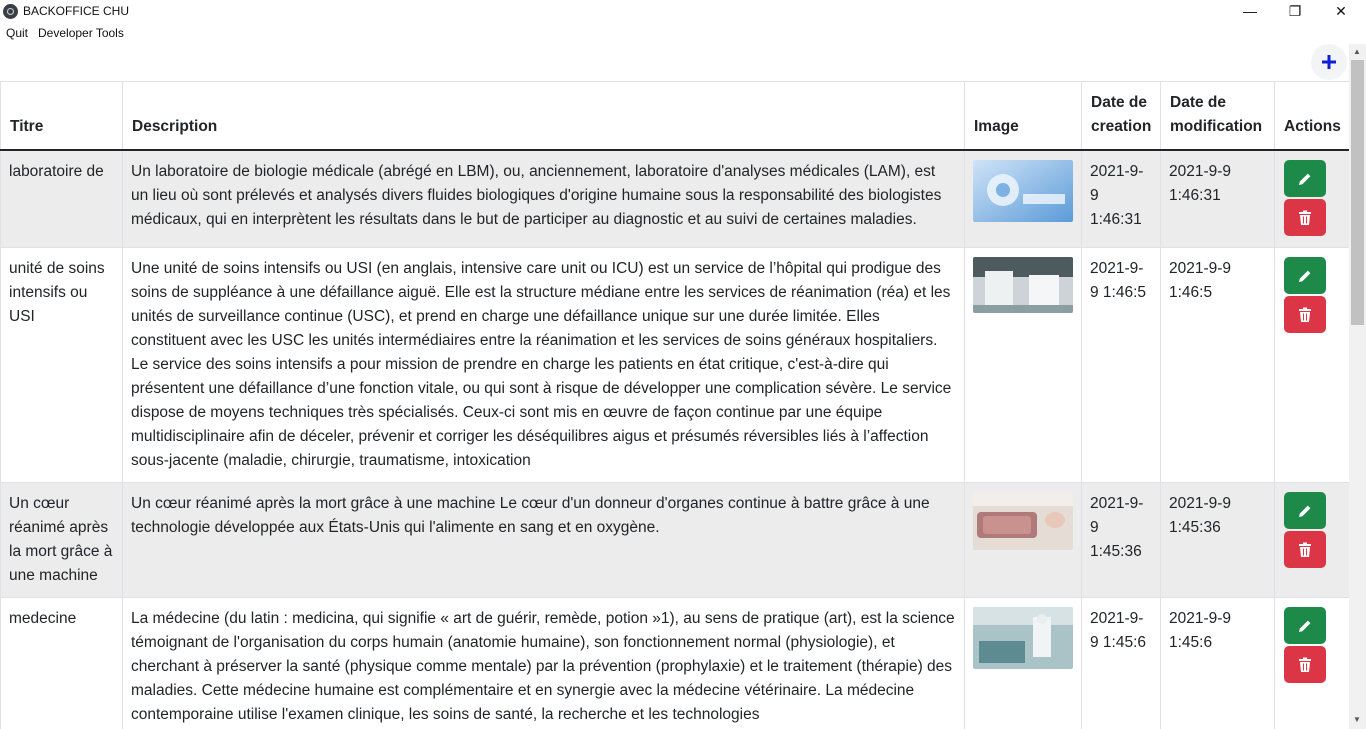  I want to click on cell-modified: 2021-9-9 1:45:6, so click(1217, 663).